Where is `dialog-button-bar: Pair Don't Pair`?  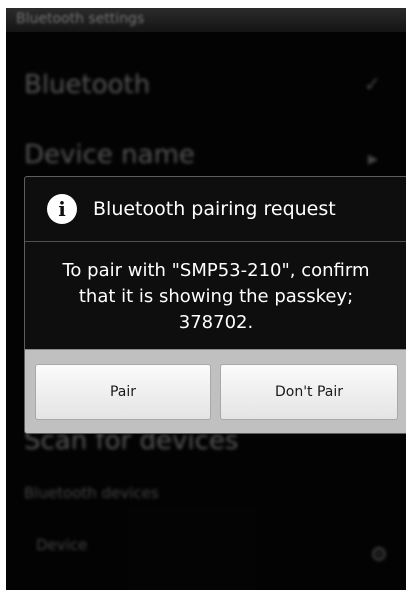
dialog-button-bar: Pair Don't Pair is located at coordinates (215, 391).